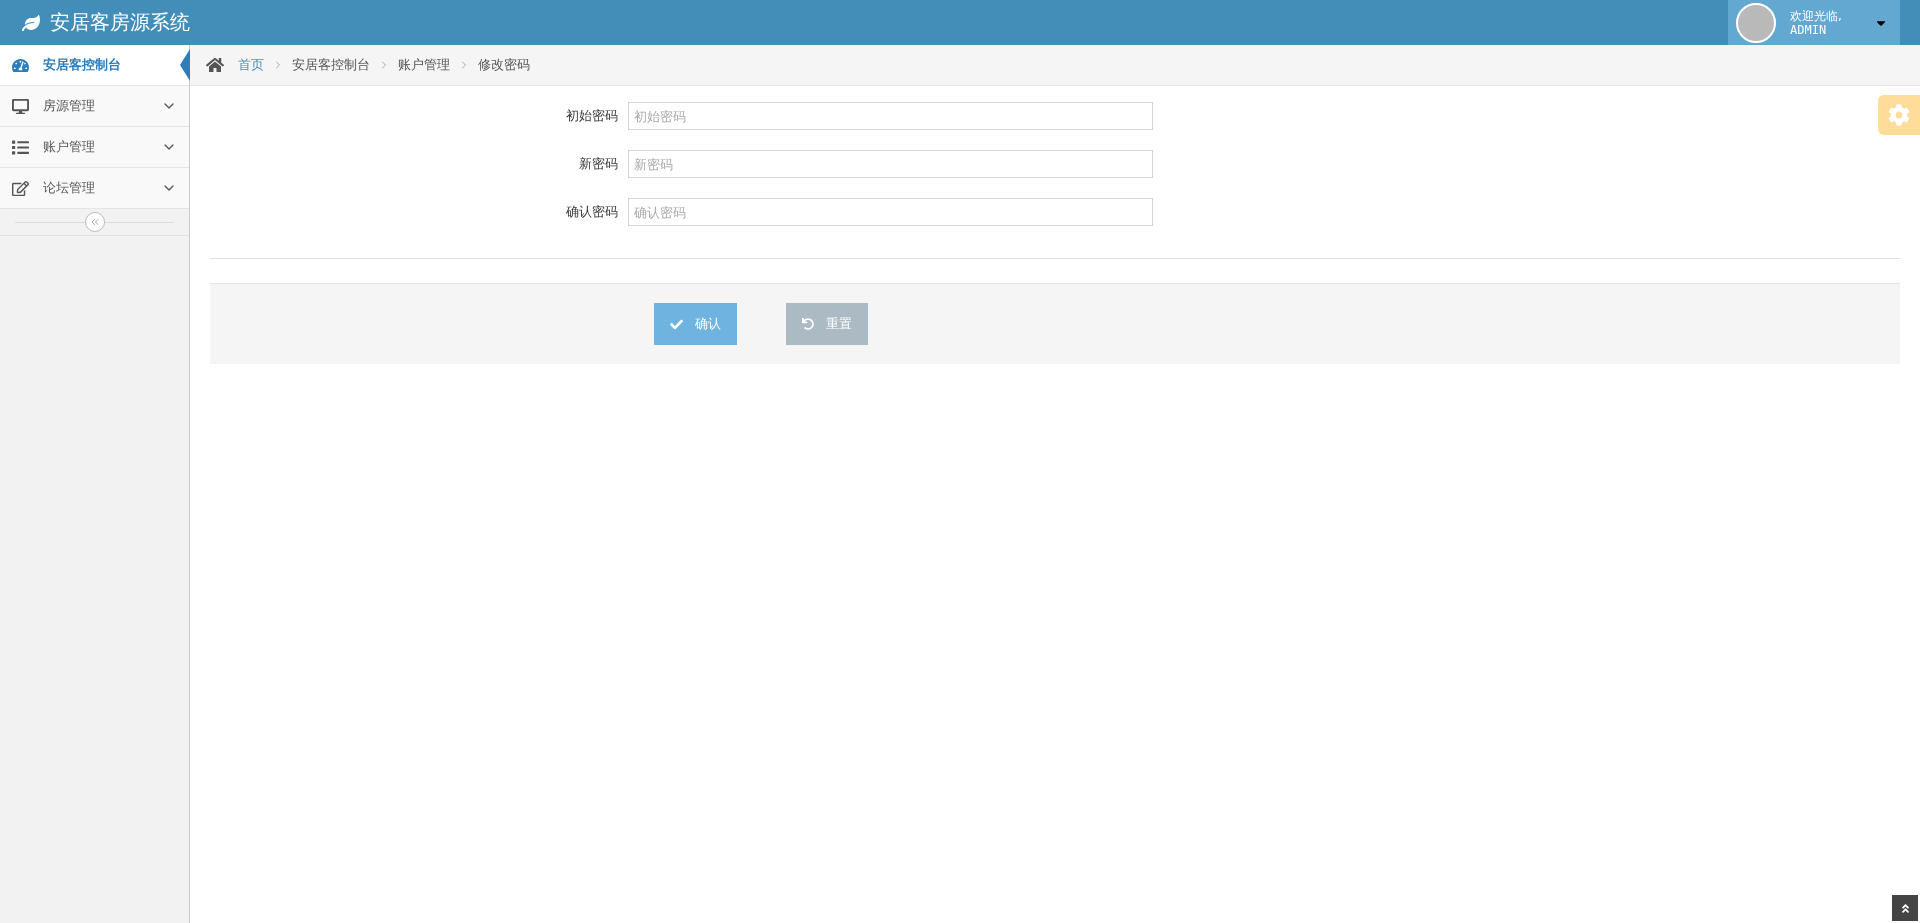 The image size is (1920, 923). What do you see at coordinates (424, 65) in the screenshot?
I see `breadcrumb-item: 账户管理` at bounding box center [424, 65].